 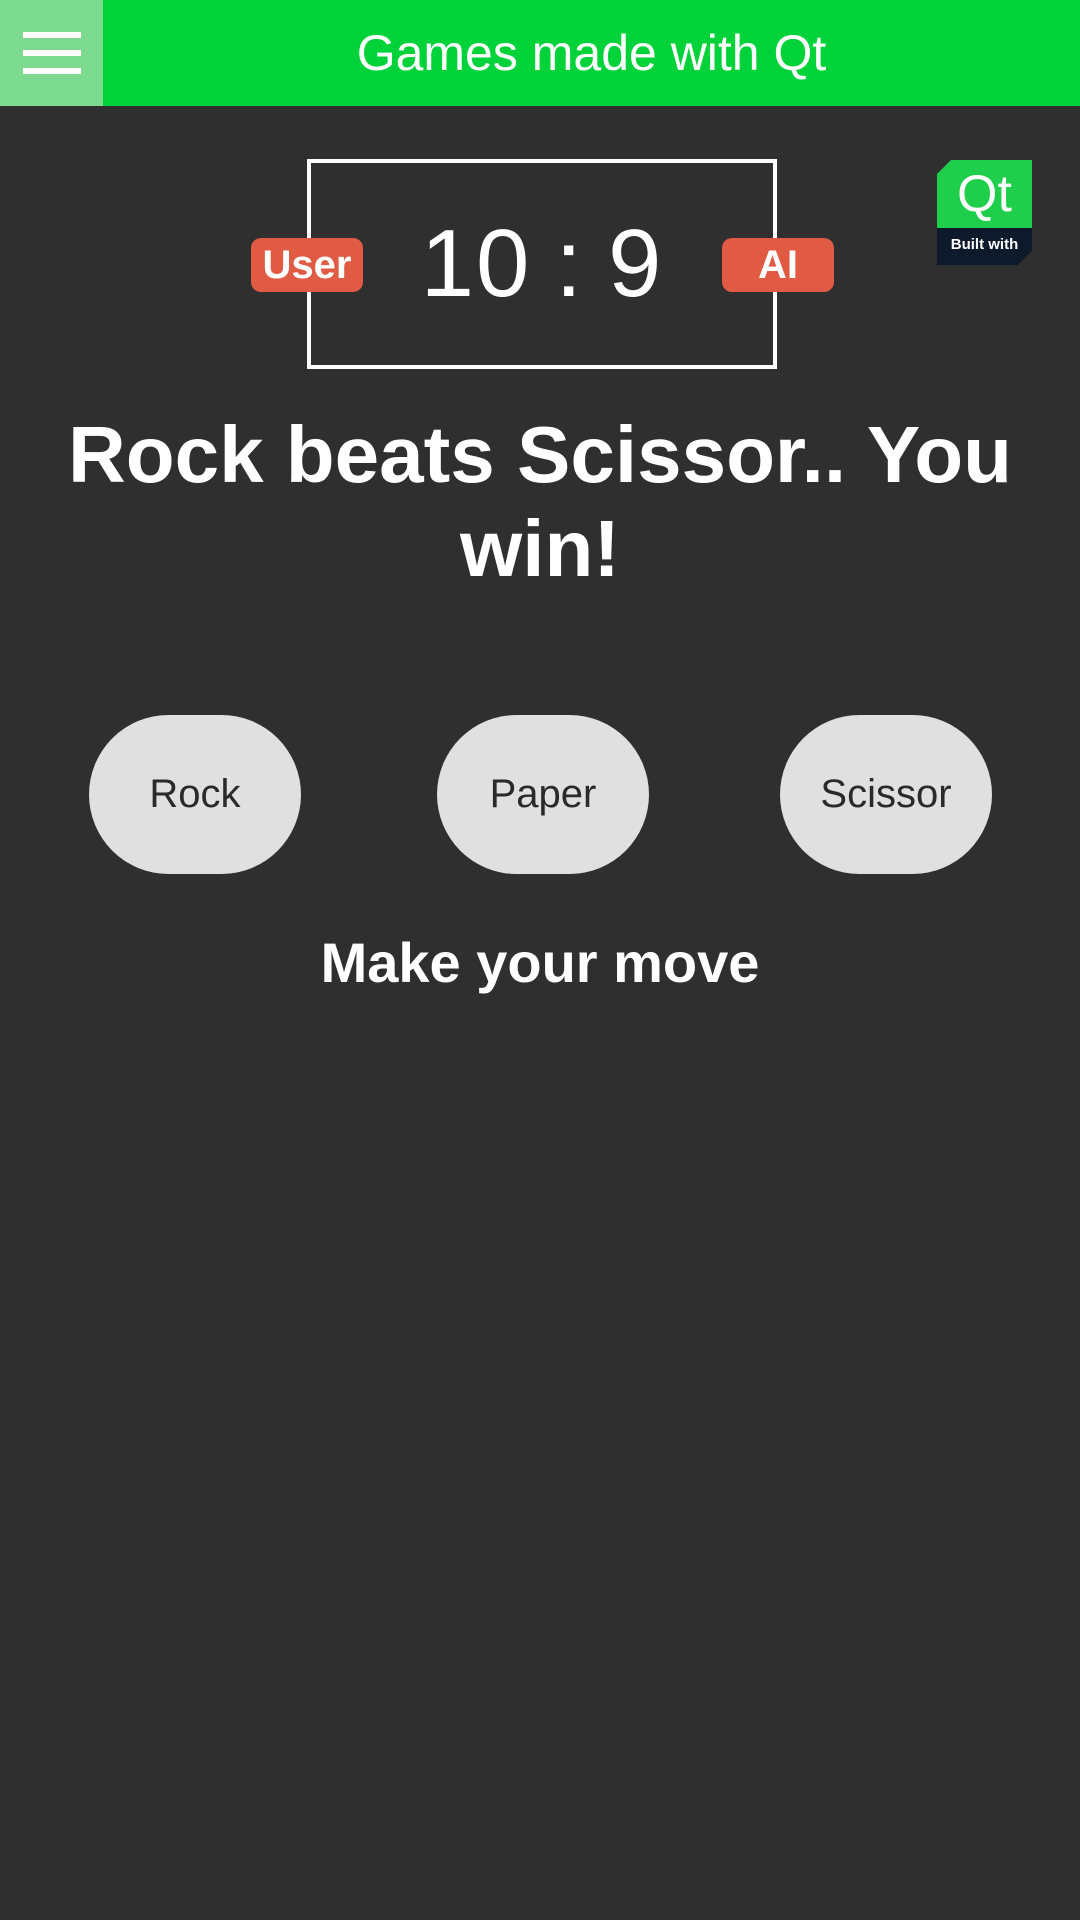 I want to click on app-title: Games made with Qt, so click(x=591, y=53).